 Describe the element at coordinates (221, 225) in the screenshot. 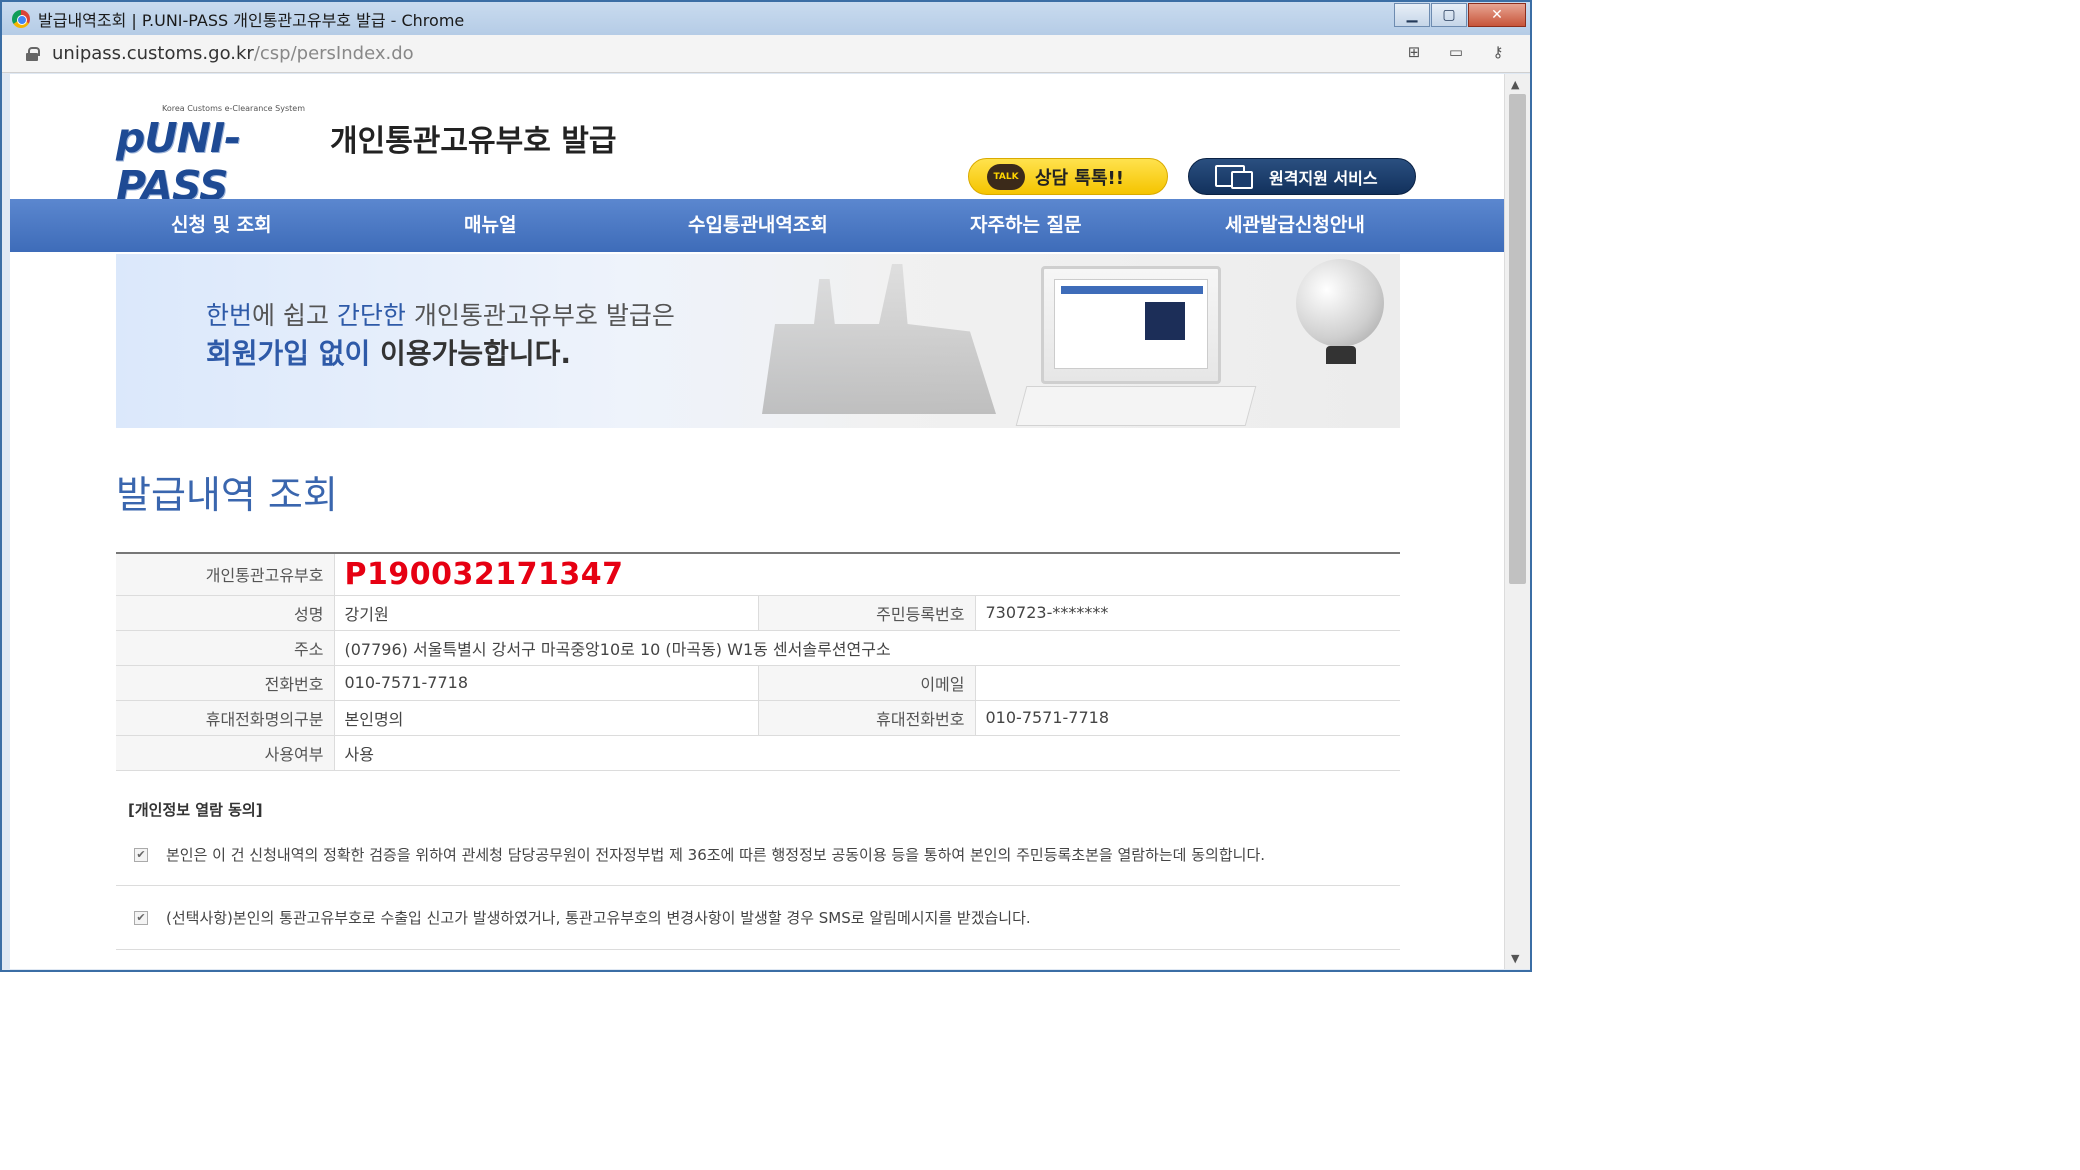

I see `nav-apply-inquiry: 신청 및 조회` at that location.